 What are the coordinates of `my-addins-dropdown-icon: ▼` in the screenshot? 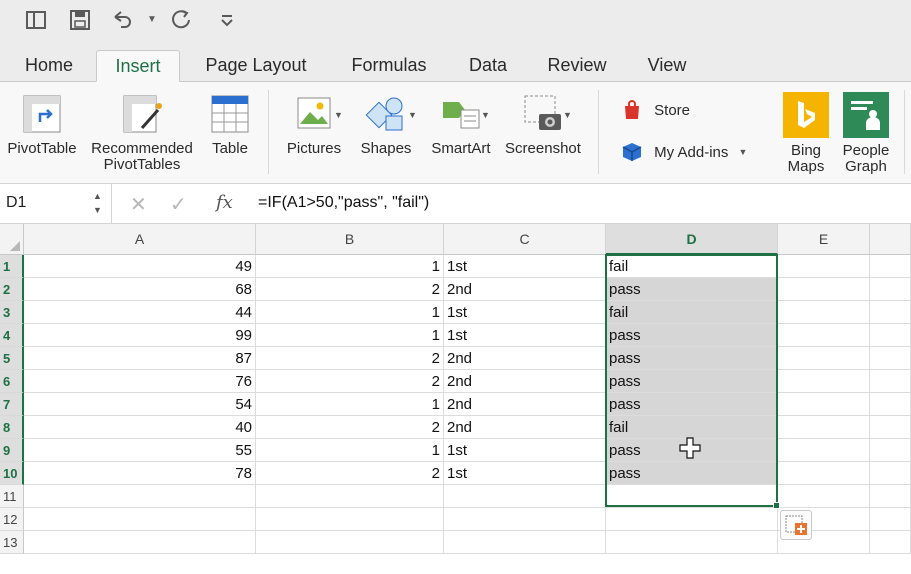 It's located at (743, 152).